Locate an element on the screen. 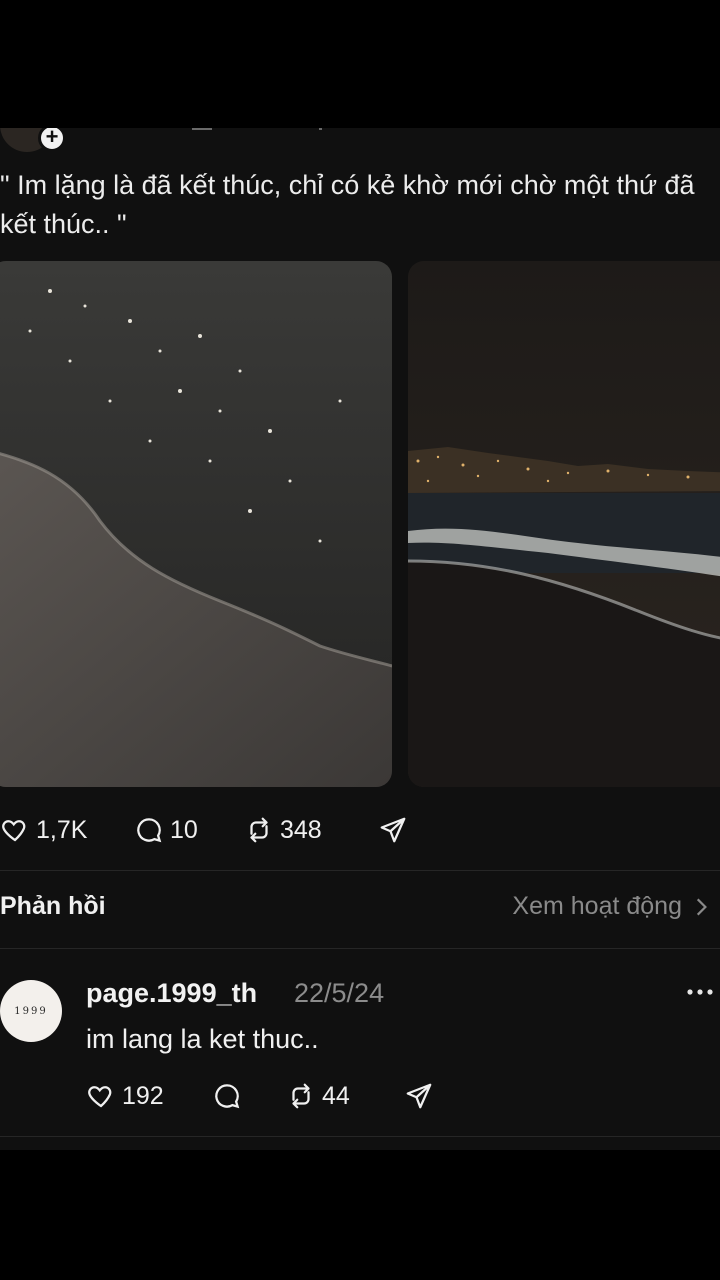 This screenshot has width=720, height=1280. reply-share-button is located at coordinates (422, 1096).